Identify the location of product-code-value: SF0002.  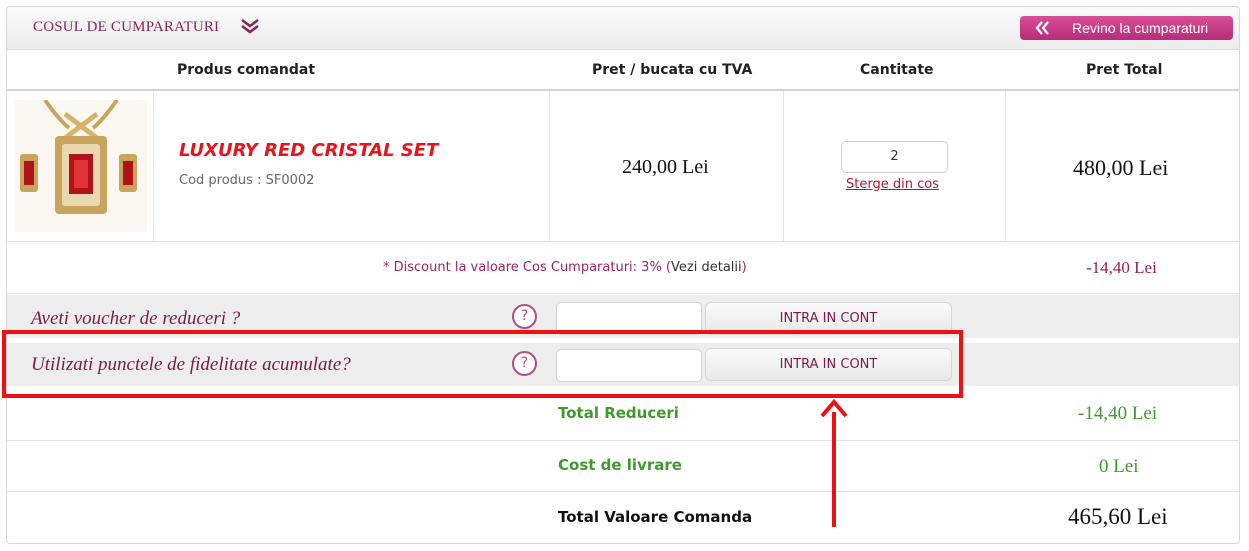
(290, 180).